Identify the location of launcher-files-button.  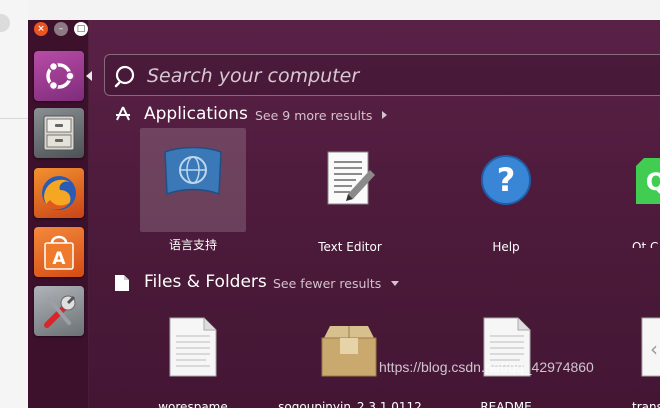
(59, 133).